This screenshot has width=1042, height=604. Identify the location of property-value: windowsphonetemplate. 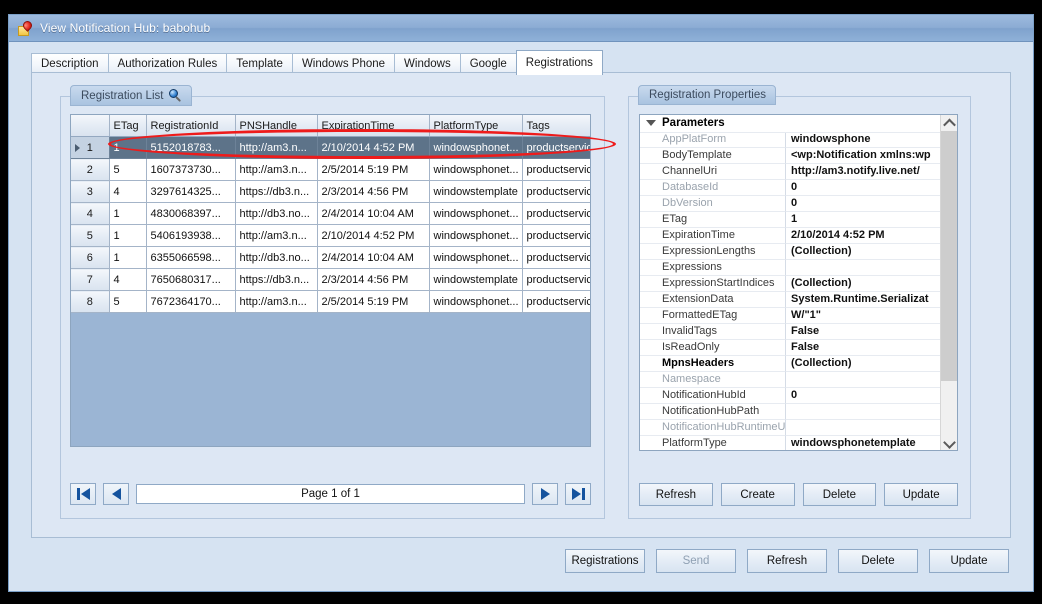
(863, 443).